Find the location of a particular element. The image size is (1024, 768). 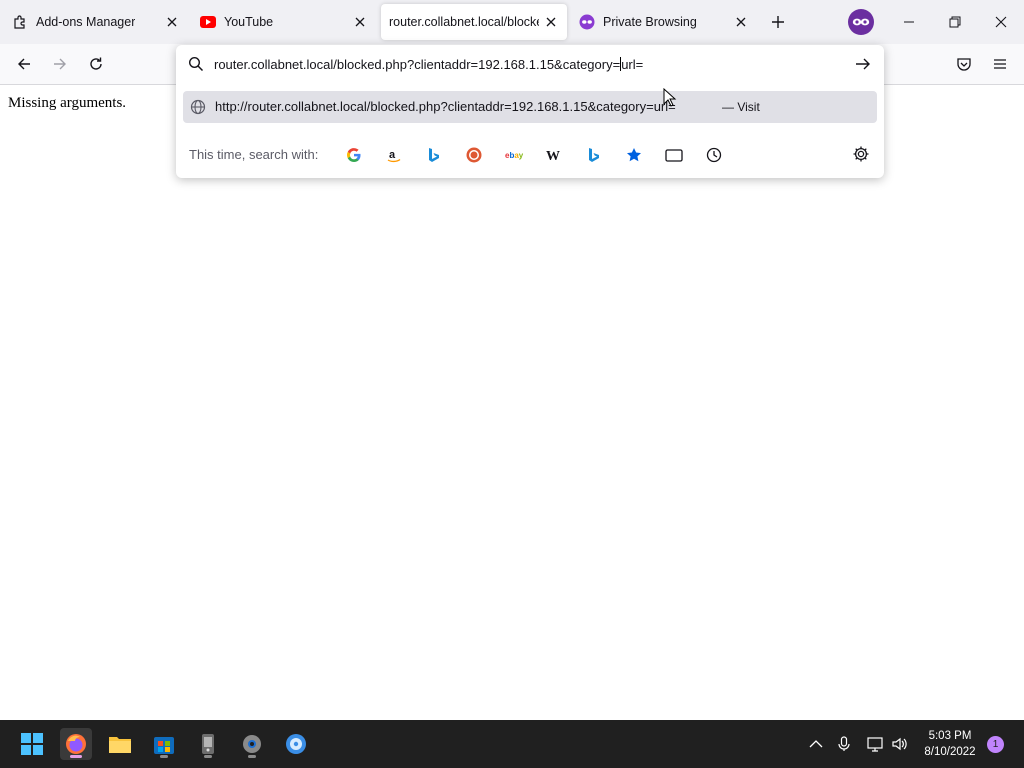

svg-text: W is located at coordinates (553, 155).